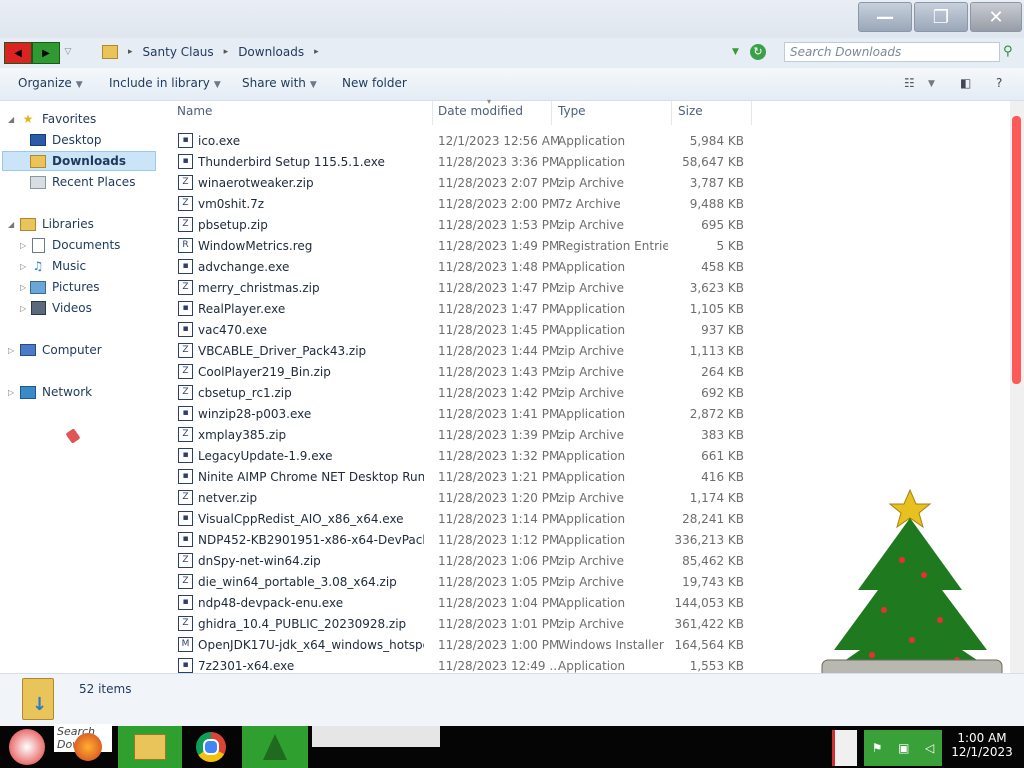 This screenshot has width=1024, height=768. What do you see at coordinates (271, 52) in the screenshot?
I see `breadcrumb-downloads: Downloads` at bounding box center [271, 52].